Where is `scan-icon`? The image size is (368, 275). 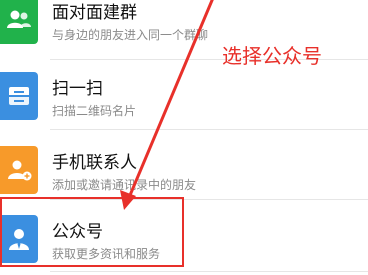
scan-icon is located at coordinates (19, 96).